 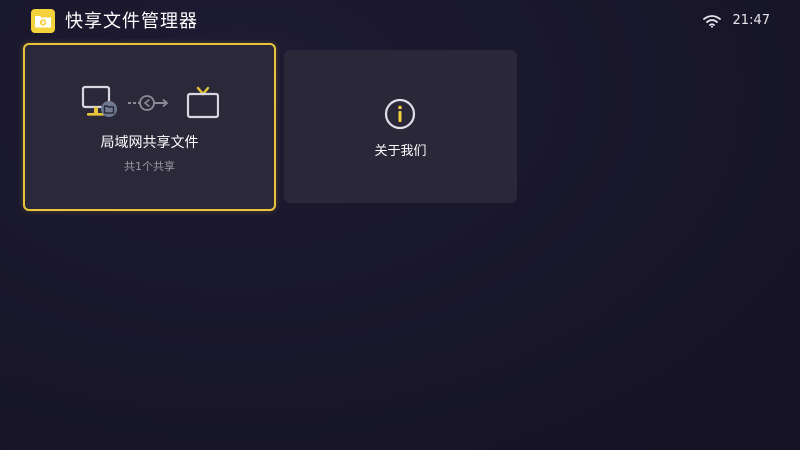 I want to click on share-illustration, so click(x=150, y=102).